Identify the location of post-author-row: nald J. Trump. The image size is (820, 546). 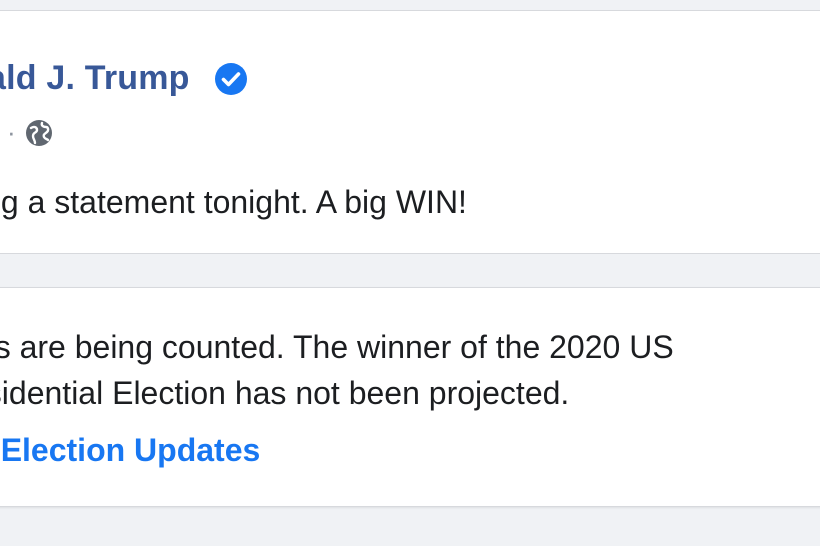
(124, 78).